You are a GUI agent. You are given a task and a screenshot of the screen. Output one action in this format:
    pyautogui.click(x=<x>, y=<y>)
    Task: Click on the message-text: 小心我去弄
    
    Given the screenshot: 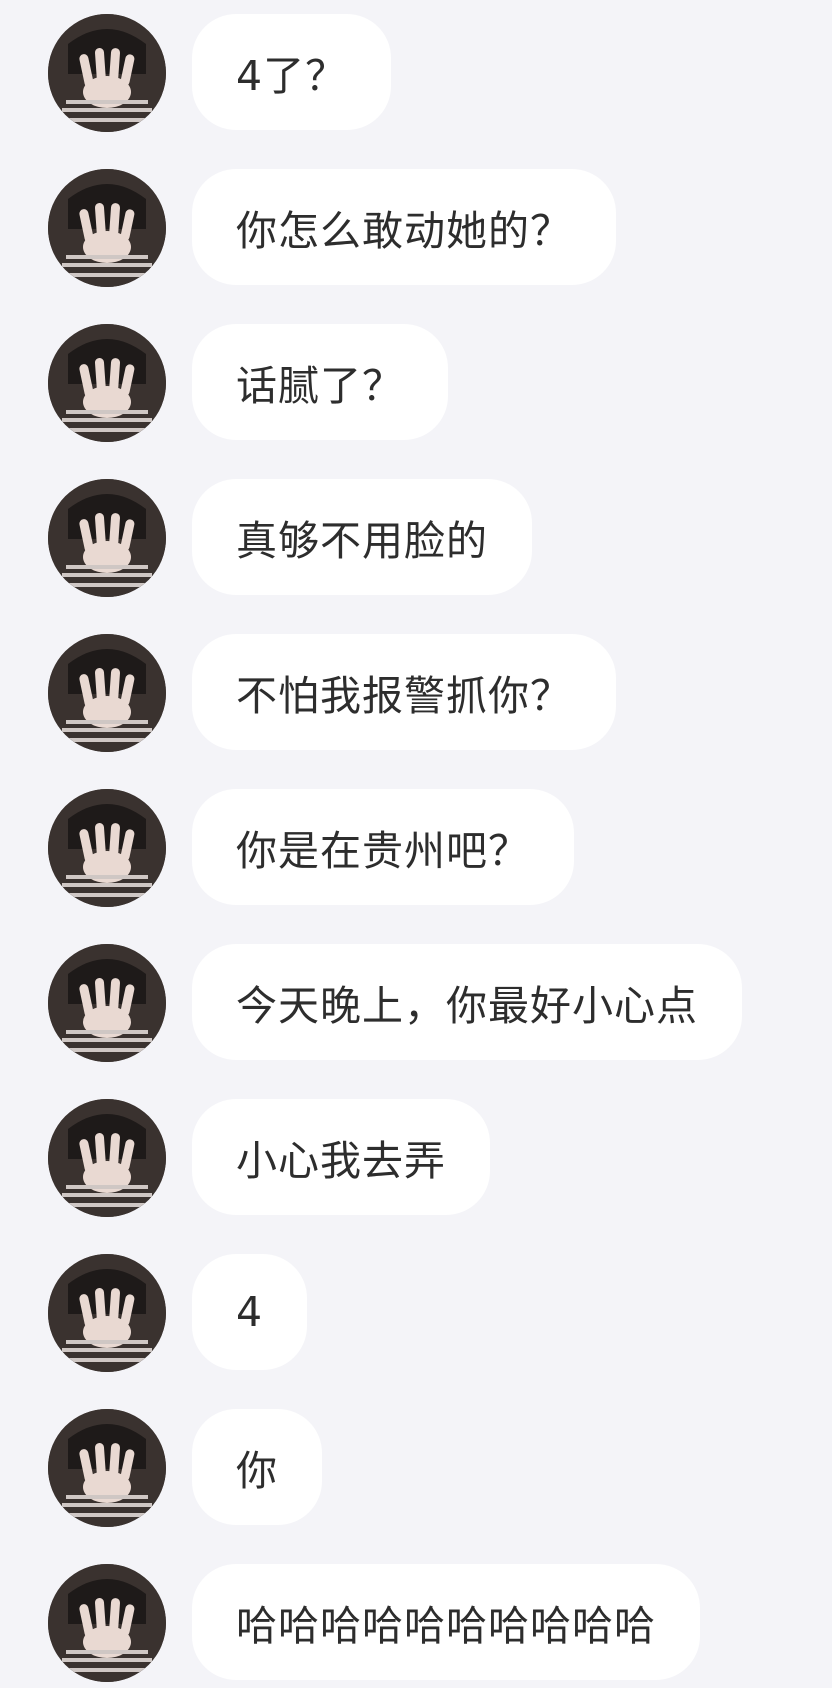 What is the action you would take?
    pyautogui.click(x=341, y=1161)
    